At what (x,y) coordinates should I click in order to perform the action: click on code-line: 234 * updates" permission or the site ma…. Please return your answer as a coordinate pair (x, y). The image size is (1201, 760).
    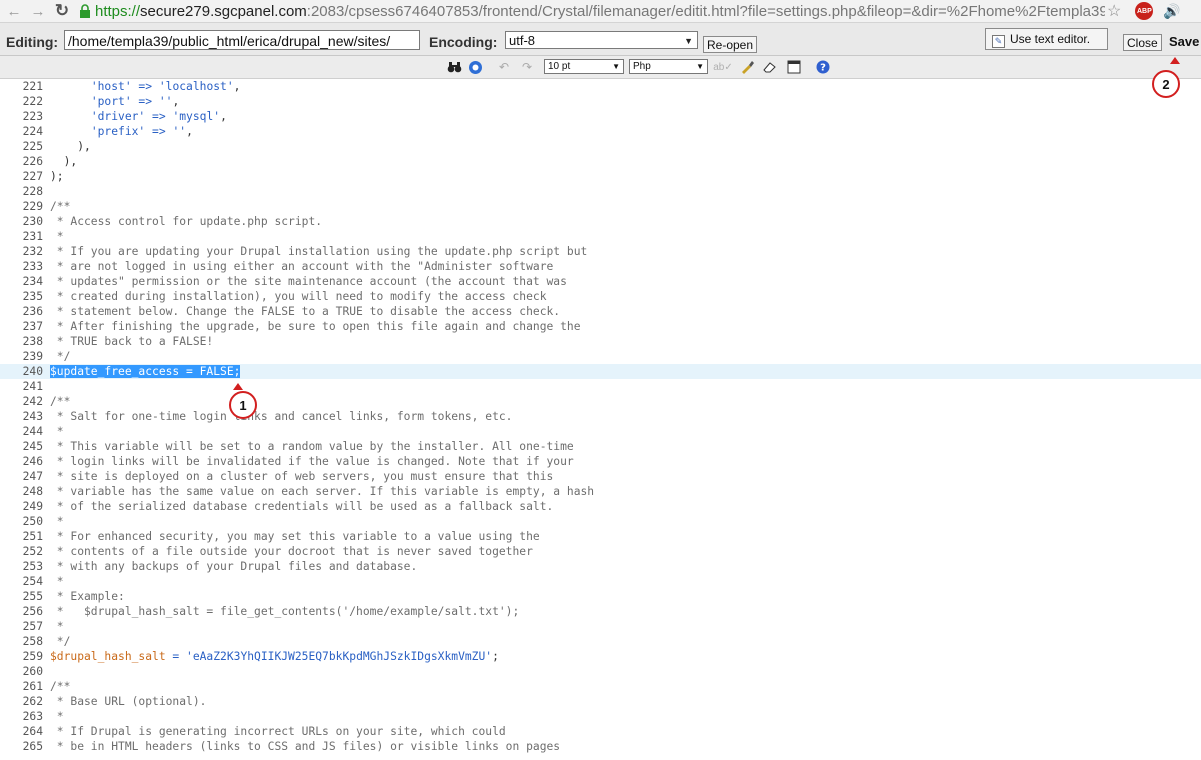
    Looking at the image, I should click on (600, 281).